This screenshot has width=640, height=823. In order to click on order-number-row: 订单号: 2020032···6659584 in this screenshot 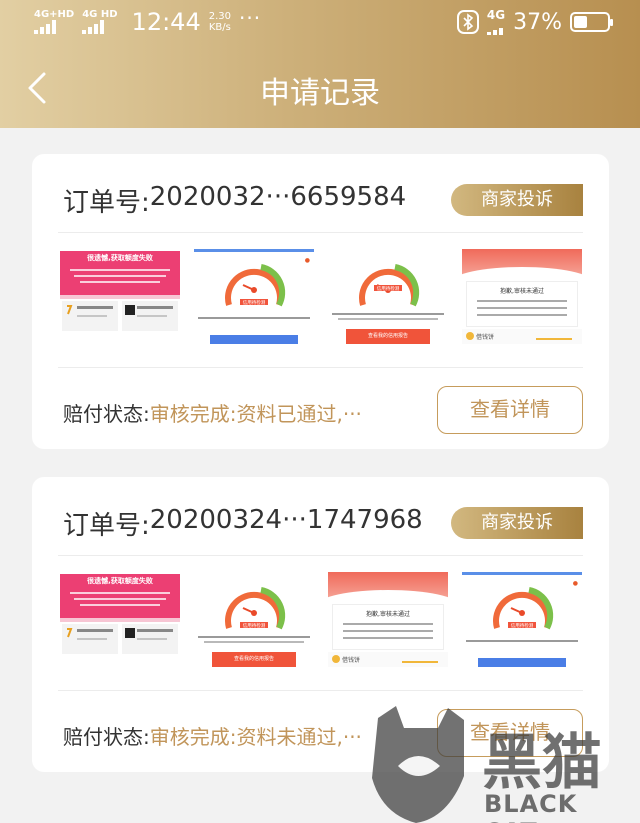, I will do `click(234, 200)`.